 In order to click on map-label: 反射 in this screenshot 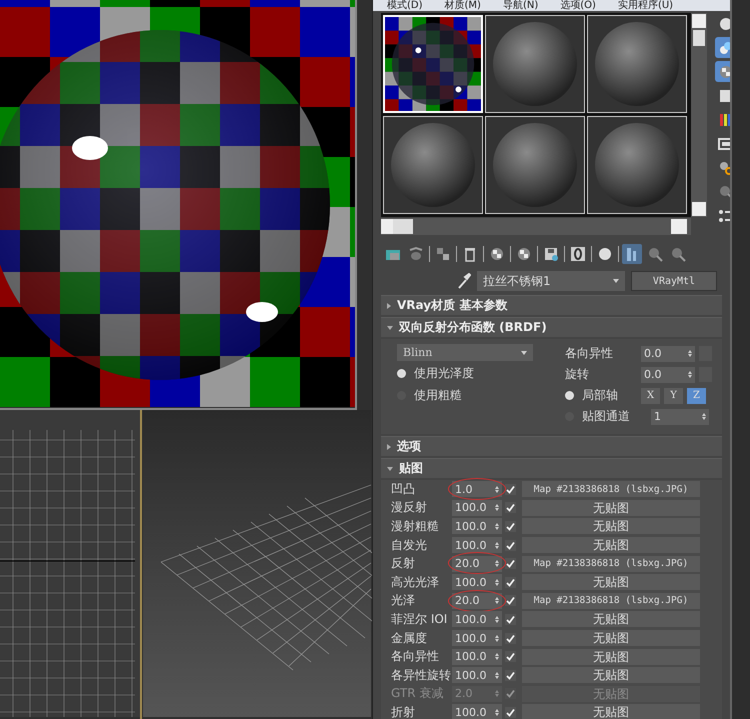, I will do `click(403, 563)`.